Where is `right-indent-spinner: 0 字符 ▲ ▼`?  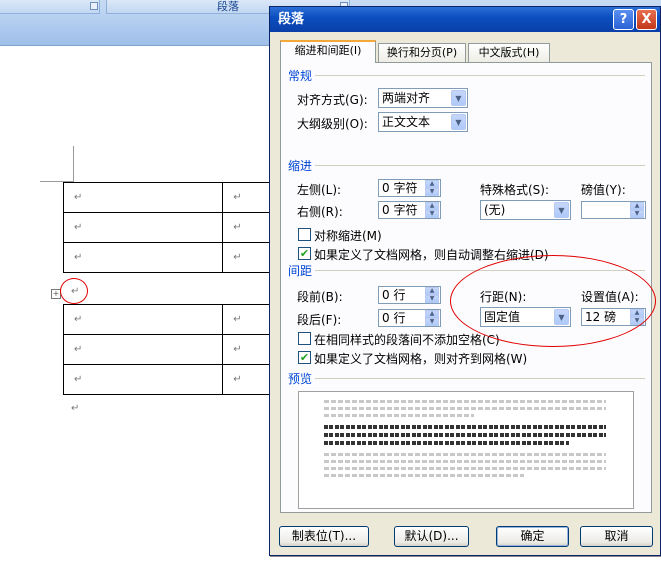
right-indent-spinner: 0 字符 ▲ ▼ is located at coordinates (409, 210).